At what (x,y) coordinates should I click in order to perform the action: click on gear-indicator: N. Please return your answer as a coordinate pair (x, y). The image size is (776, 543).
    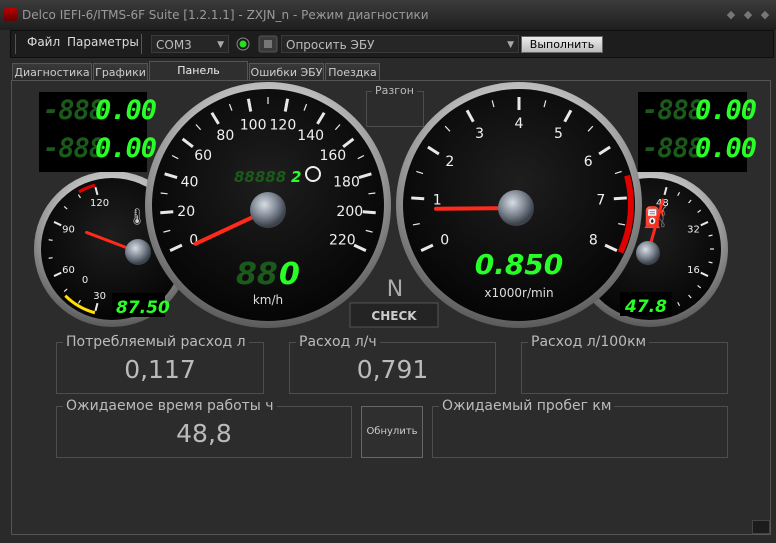
    Looking at the image, I should click on (395, 289).